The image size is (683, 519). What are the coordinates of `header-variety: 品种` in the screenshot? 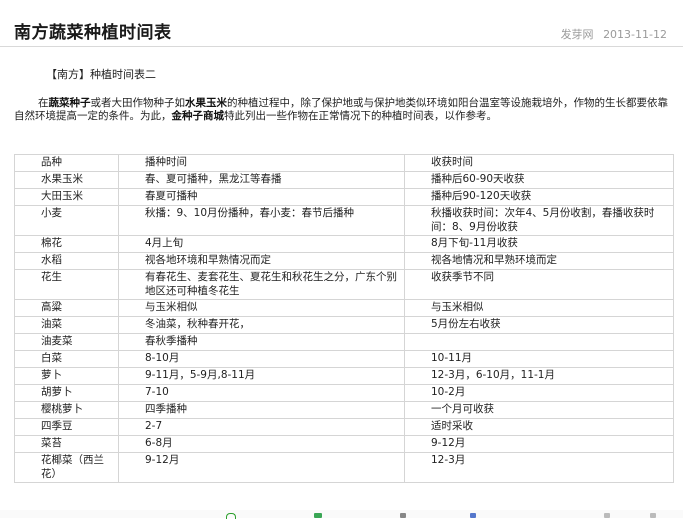 It's located at (66, 163).